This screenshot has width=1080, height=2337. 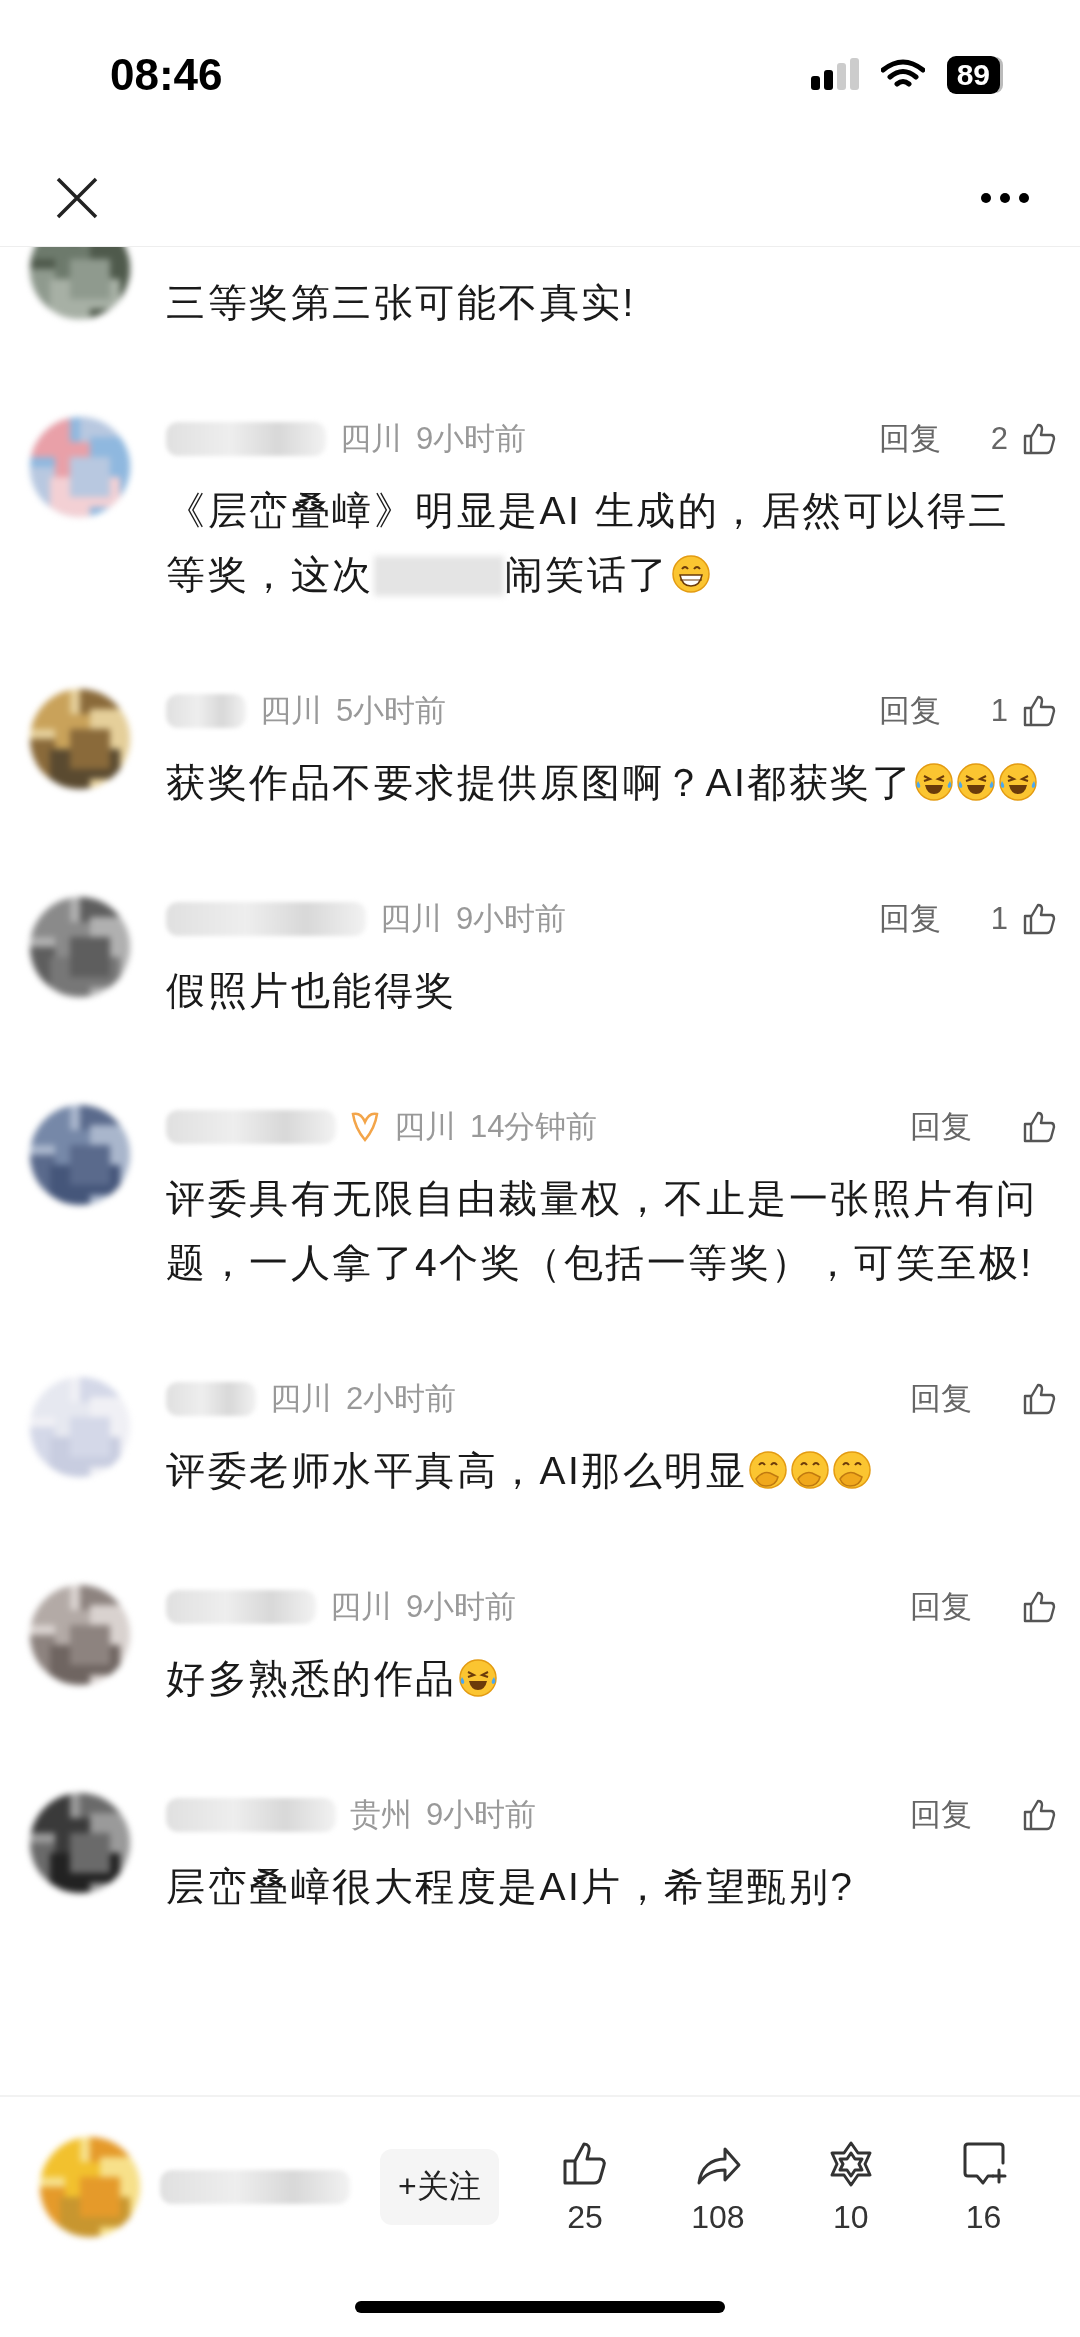 I want to click on signal-icon, so click(x=834, y=75).